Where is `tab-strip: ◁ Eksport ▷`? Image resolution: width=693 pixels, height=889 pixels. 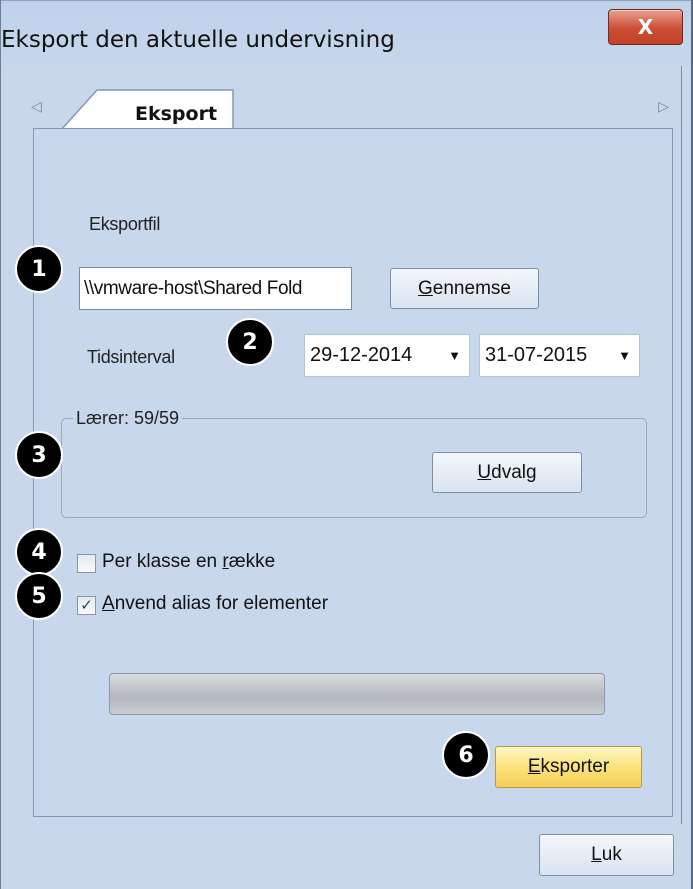 tab-strip: ◁ Eksport ▷ is located at coordinates (346, 107).